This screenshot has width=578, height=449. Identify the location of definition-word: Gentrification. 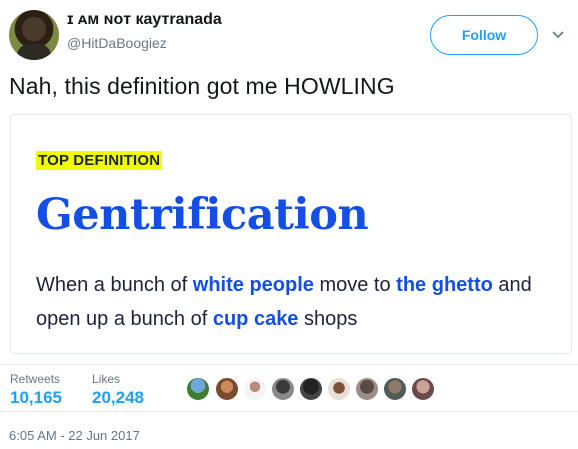
(202, 215).